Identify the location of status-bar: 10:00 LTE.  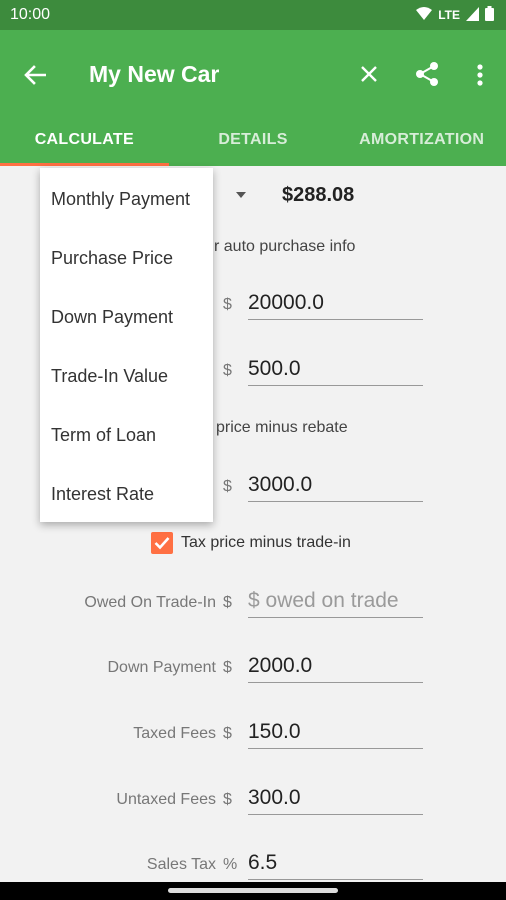
(253, 15).